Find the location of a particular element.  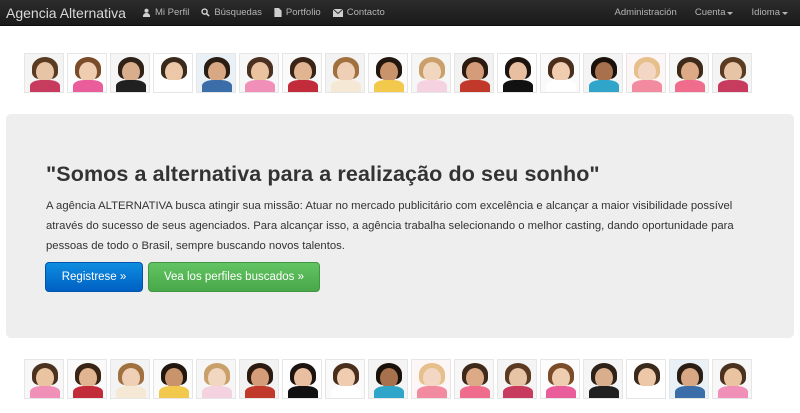

nav-mi-perfil: Mi Perfil is located at coordinates (165, 12).